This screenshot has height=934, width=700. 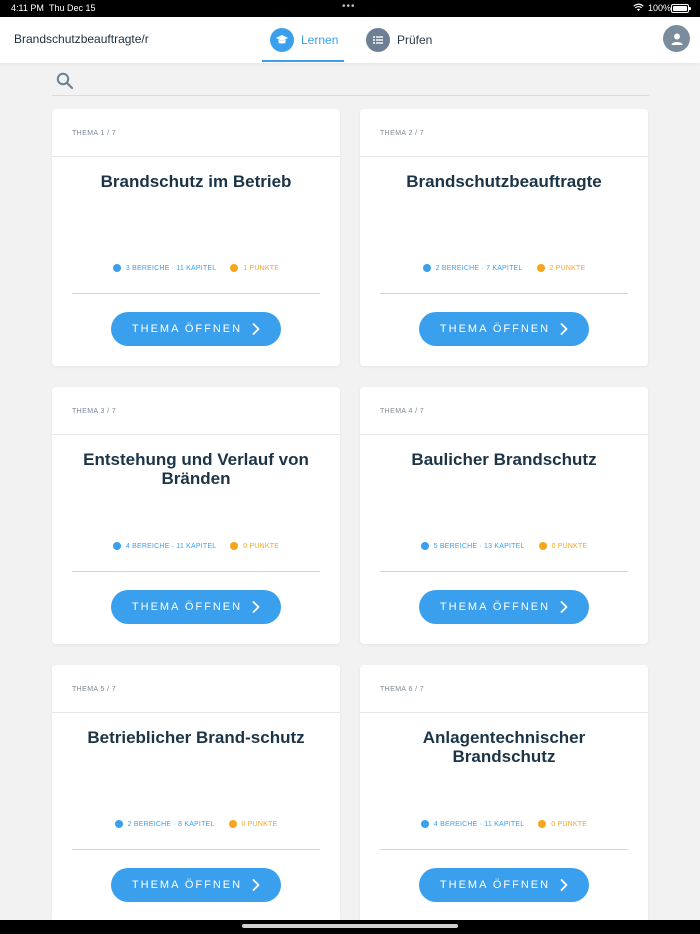 I want to click on topic-areas: 2 BEREICHE · 7 KAPITEL, so click(x=479, y=268).